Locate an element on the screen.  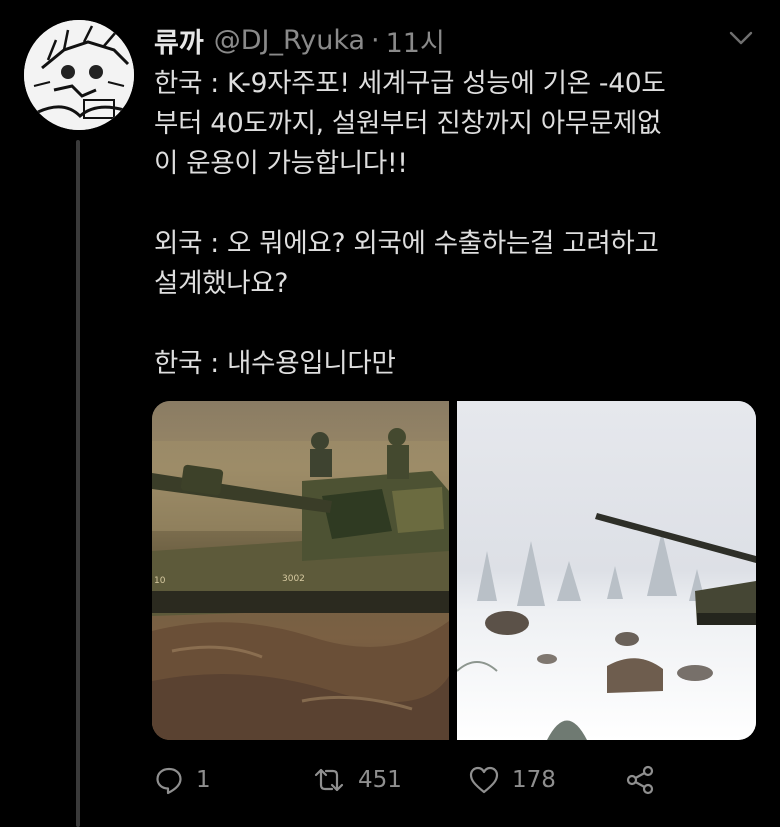
tweet-line: 부터 40도까지, 설원부터 진창까지 아무문제없 is located at coordinates (408, 123).